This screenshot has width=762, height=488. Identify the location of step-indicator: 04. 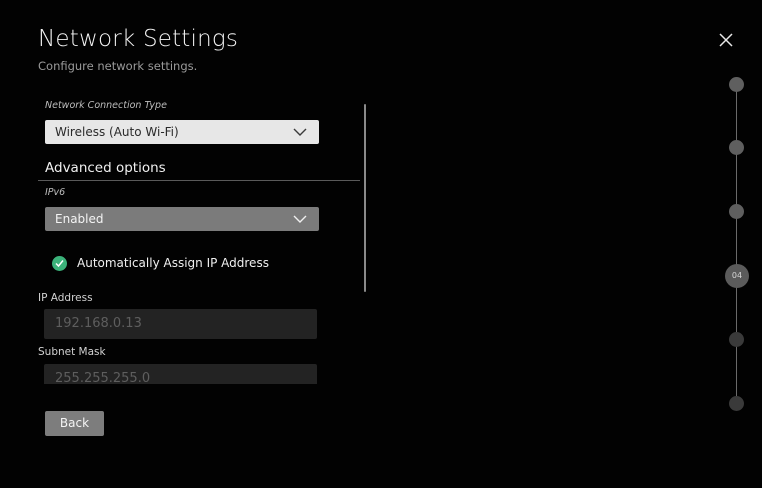
(737, 245).